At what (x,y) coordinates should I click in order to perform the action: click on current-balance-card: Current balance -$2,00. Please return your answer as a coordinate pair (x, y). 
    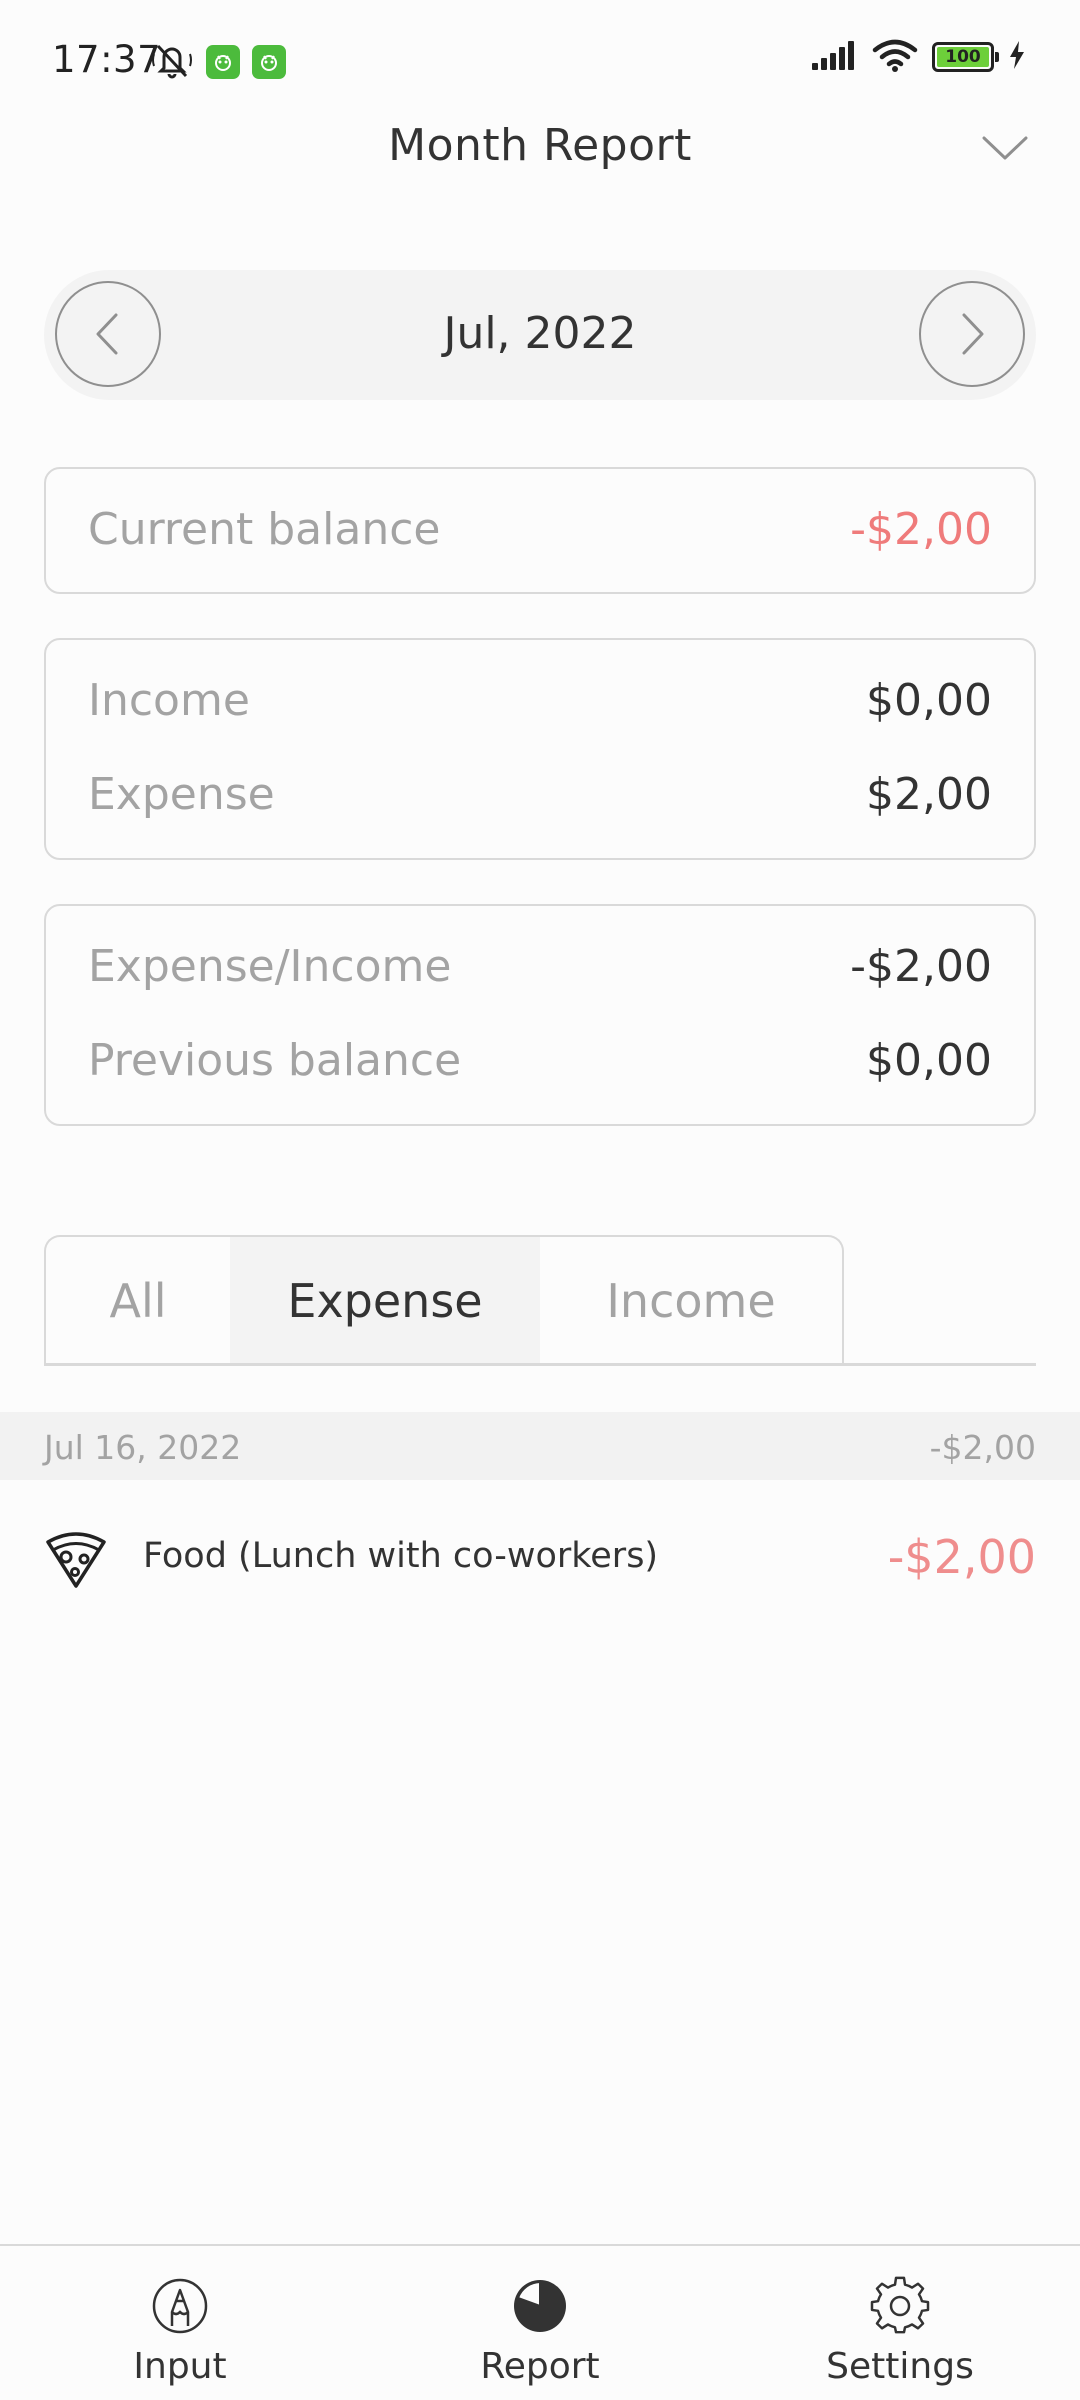
    Looking at the image, I should click on (540, 530).